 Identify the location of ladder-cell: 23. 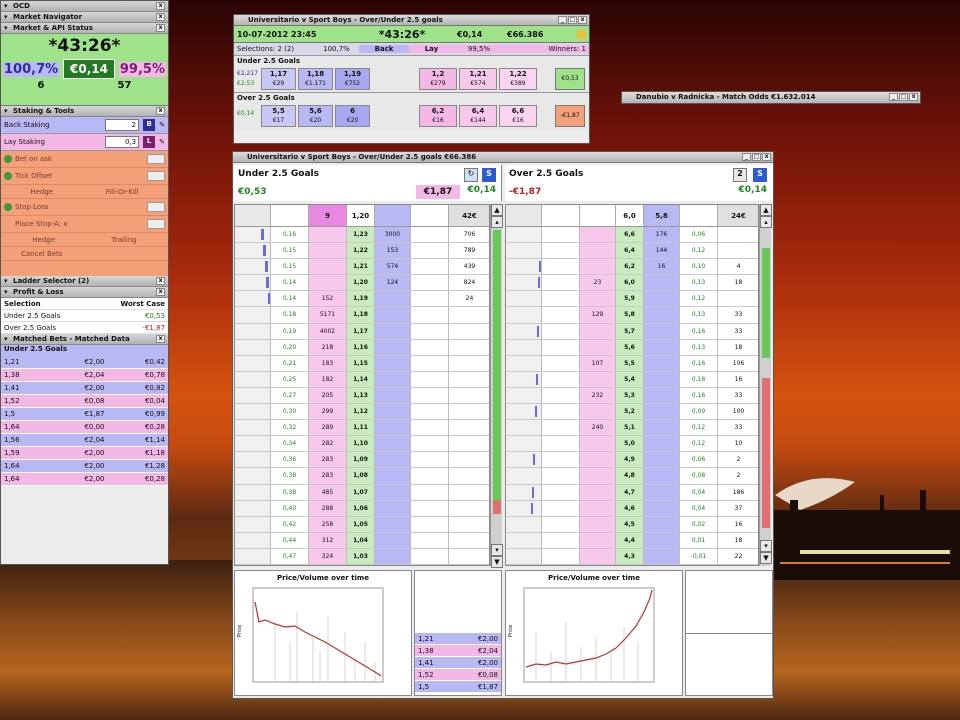
(598, 283).